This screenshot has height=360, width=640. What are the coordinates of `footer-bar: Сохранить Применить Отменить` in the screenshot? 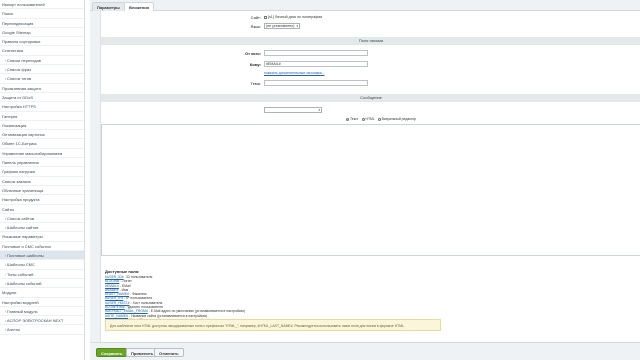 It's located at (365, 351).